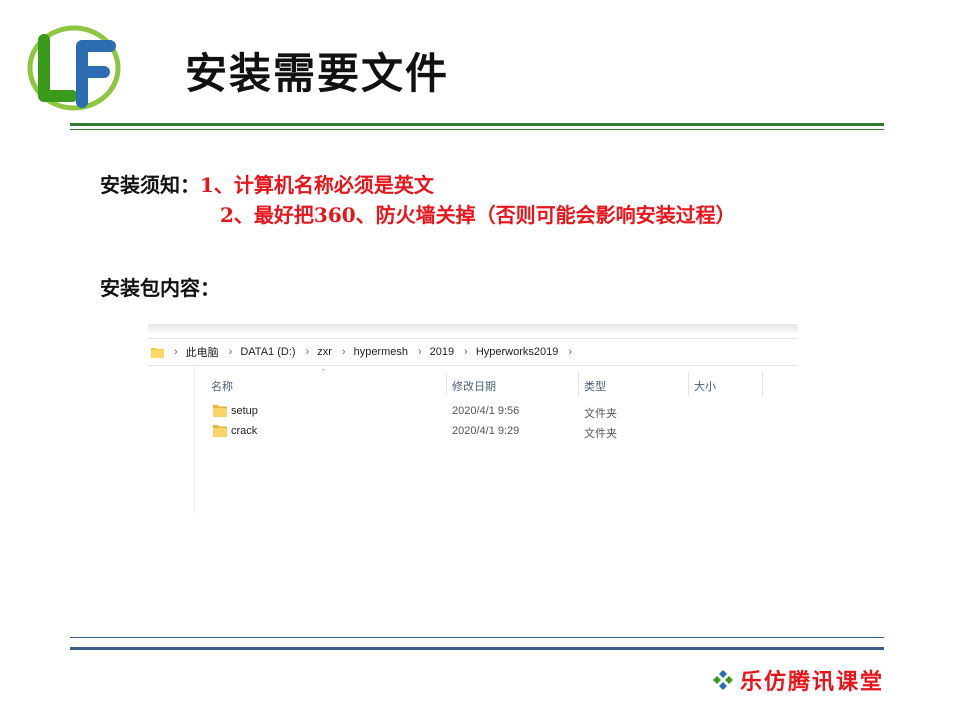  I want to click on notice-line-2: 2、最好把360、防火墙关掉（否则可能会影响安装过程）, so click(418, 215).